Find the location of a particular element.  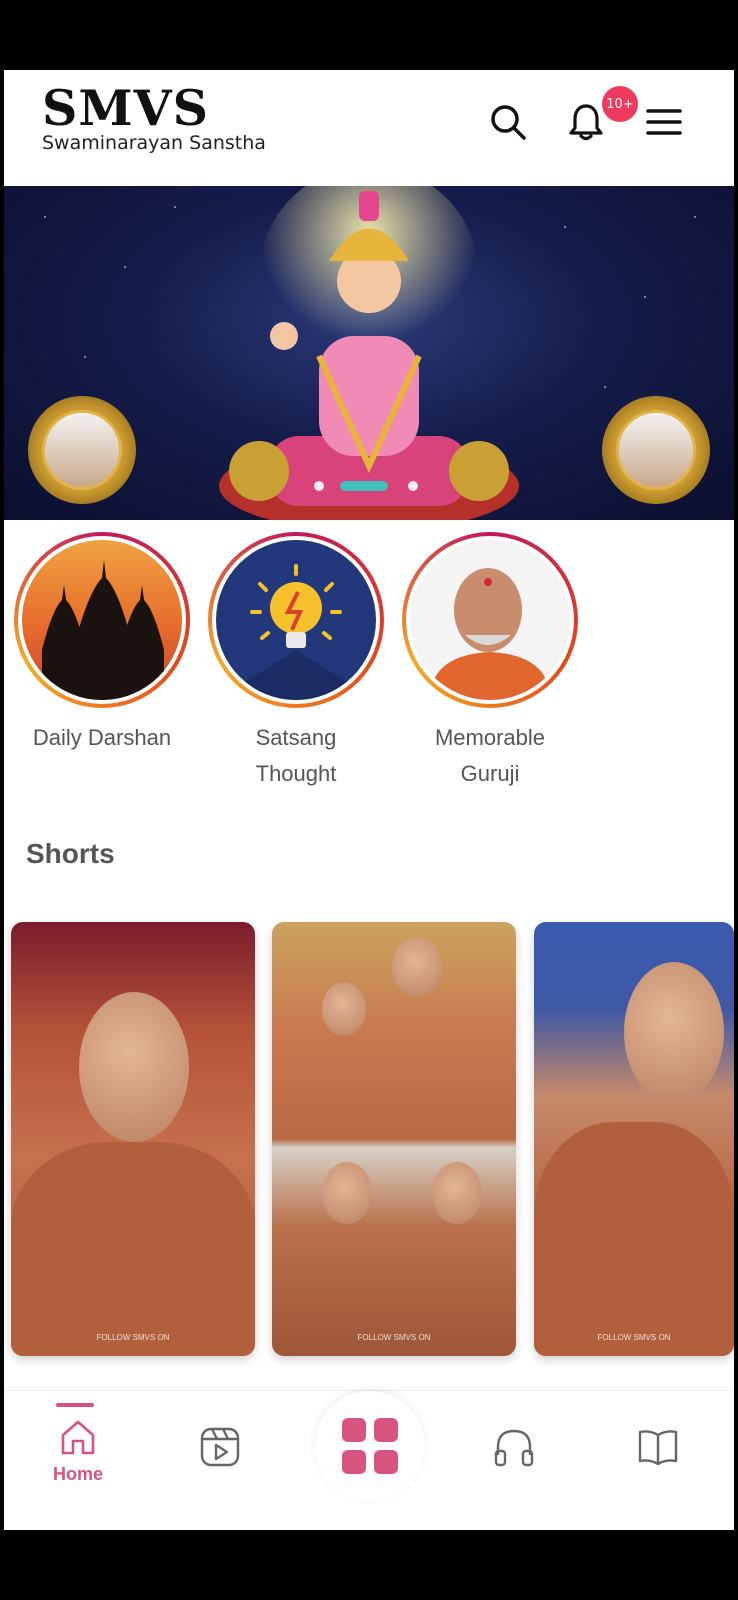

carousel-dot-active is located at coordinates (364, 486).